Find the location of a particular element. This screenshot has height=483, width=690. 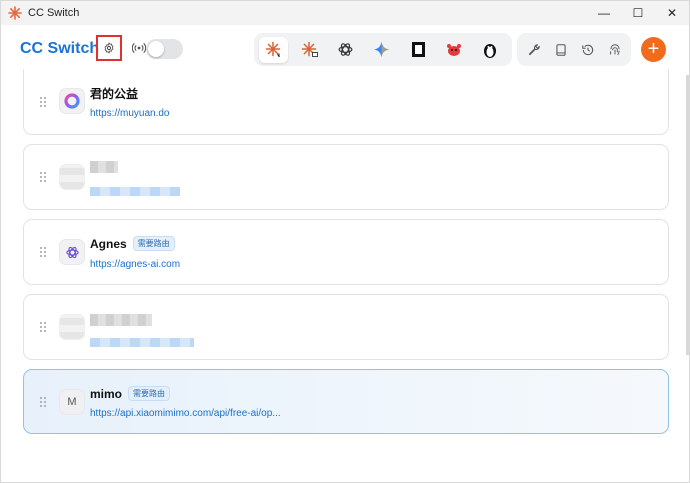

history-button is located at coordinates (588, 50).